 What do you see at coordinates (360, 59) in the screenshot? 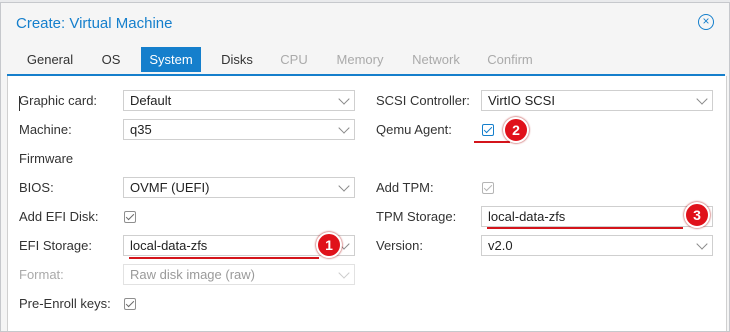
I see `tab-memory: Memory` at bounding box center [360, 59].